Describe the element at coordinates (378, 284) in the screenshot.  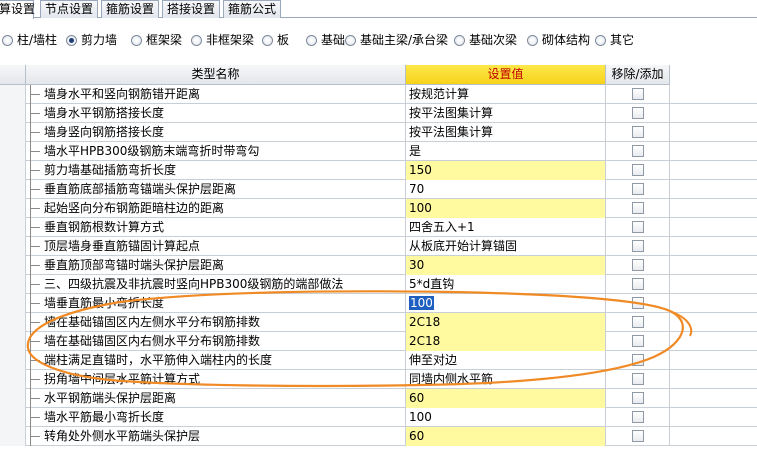
I see `table-row: 三、四级抗震及非抗震时竖向HPB300级钢筋的端部做法 5*d直钩` at that location.